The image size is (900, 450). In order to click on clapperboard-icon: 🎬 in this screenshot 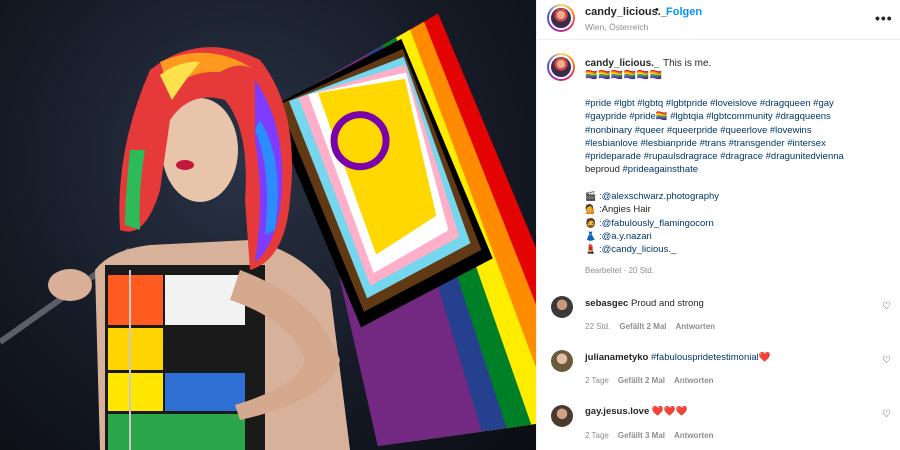, I will do `click(591, 196)`.